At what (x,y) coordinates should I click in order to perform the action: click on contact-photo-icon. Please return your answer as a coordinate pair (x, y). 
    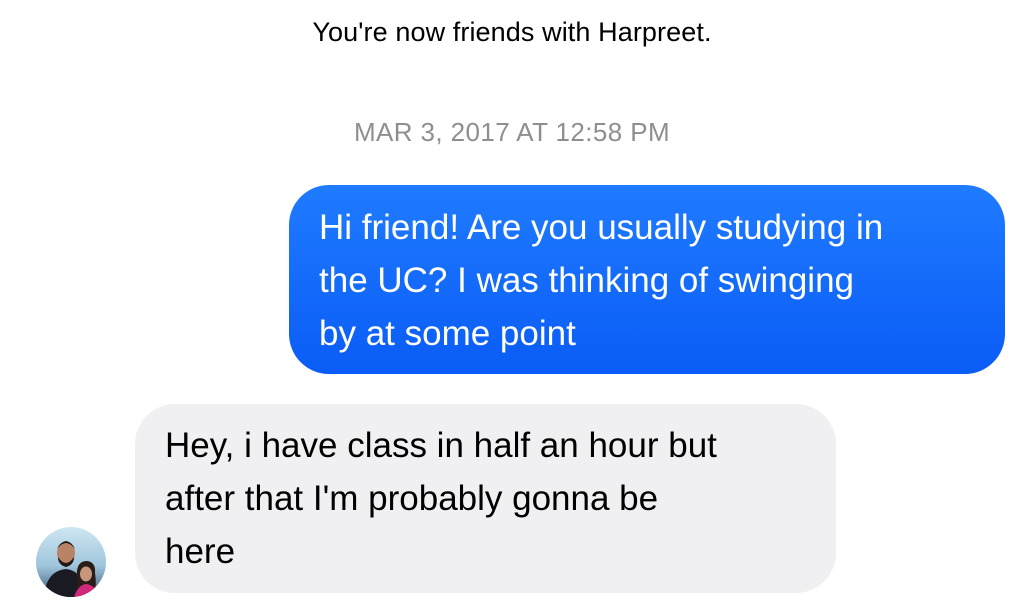
    Looking at the image, I should click on (71, 562).